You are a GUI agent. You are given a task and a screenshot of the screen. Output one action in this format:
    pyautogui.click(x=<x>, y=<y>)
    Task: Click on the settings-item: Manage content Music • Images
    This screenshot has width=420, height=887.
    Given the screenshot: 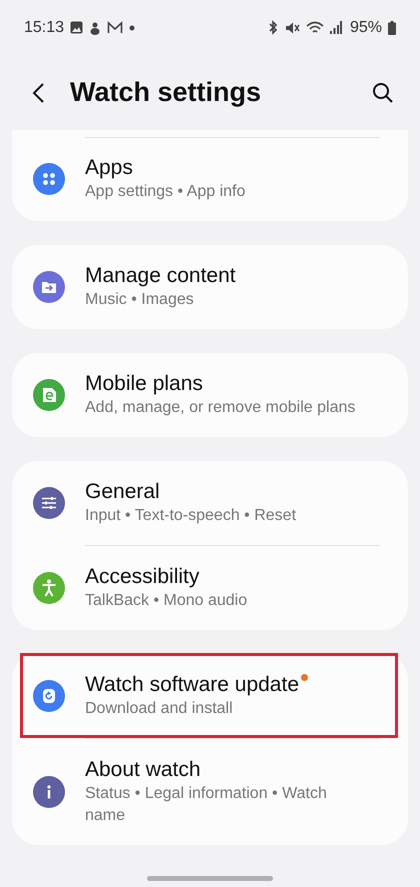 What is the action you would take?
    pyautogui.click(x=210, y=287)
    